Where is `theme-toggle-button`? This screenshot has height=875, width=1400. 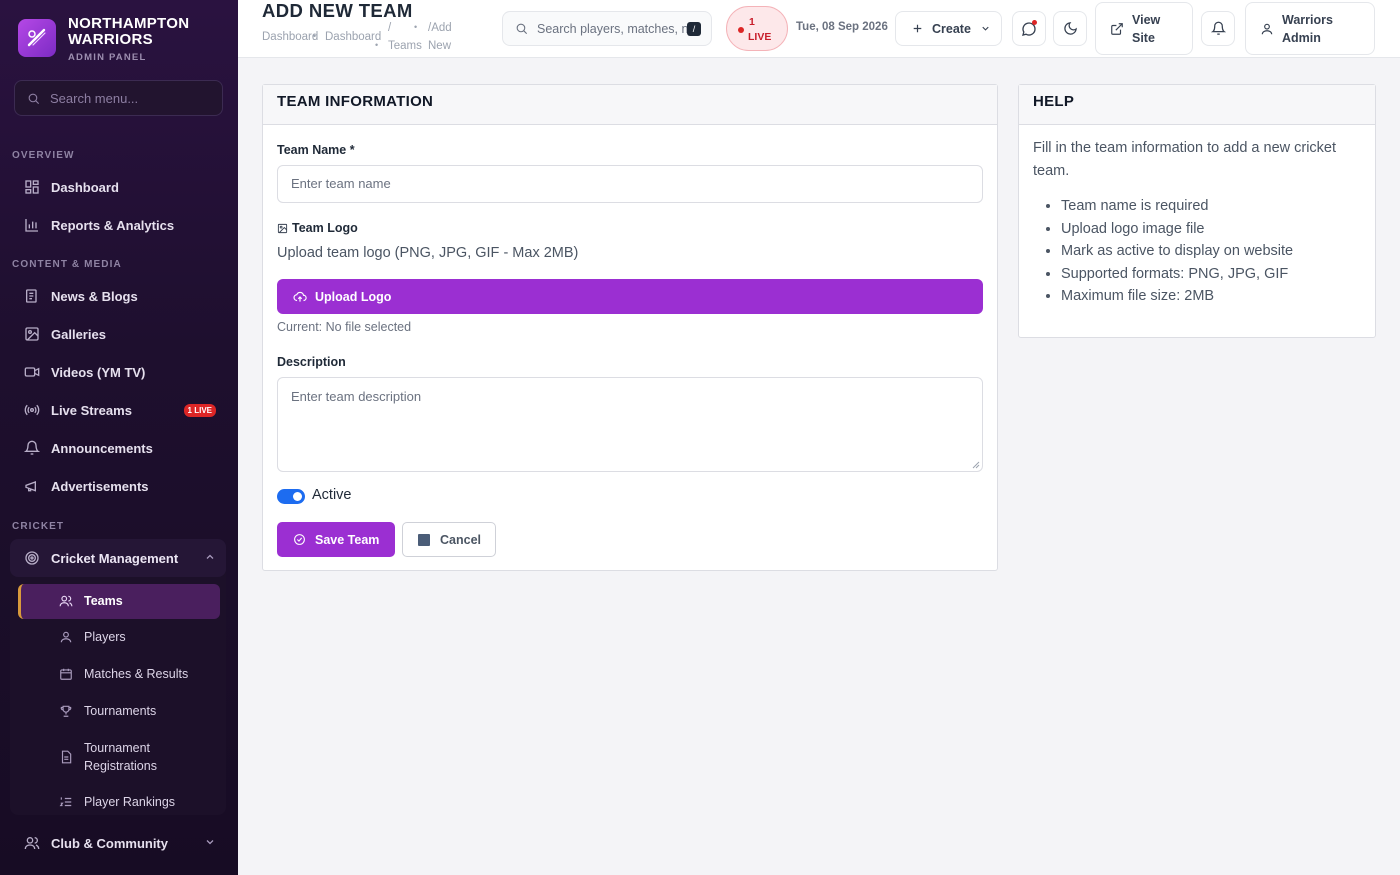 theme-toggle-button is located at coordinates (1070, 28).